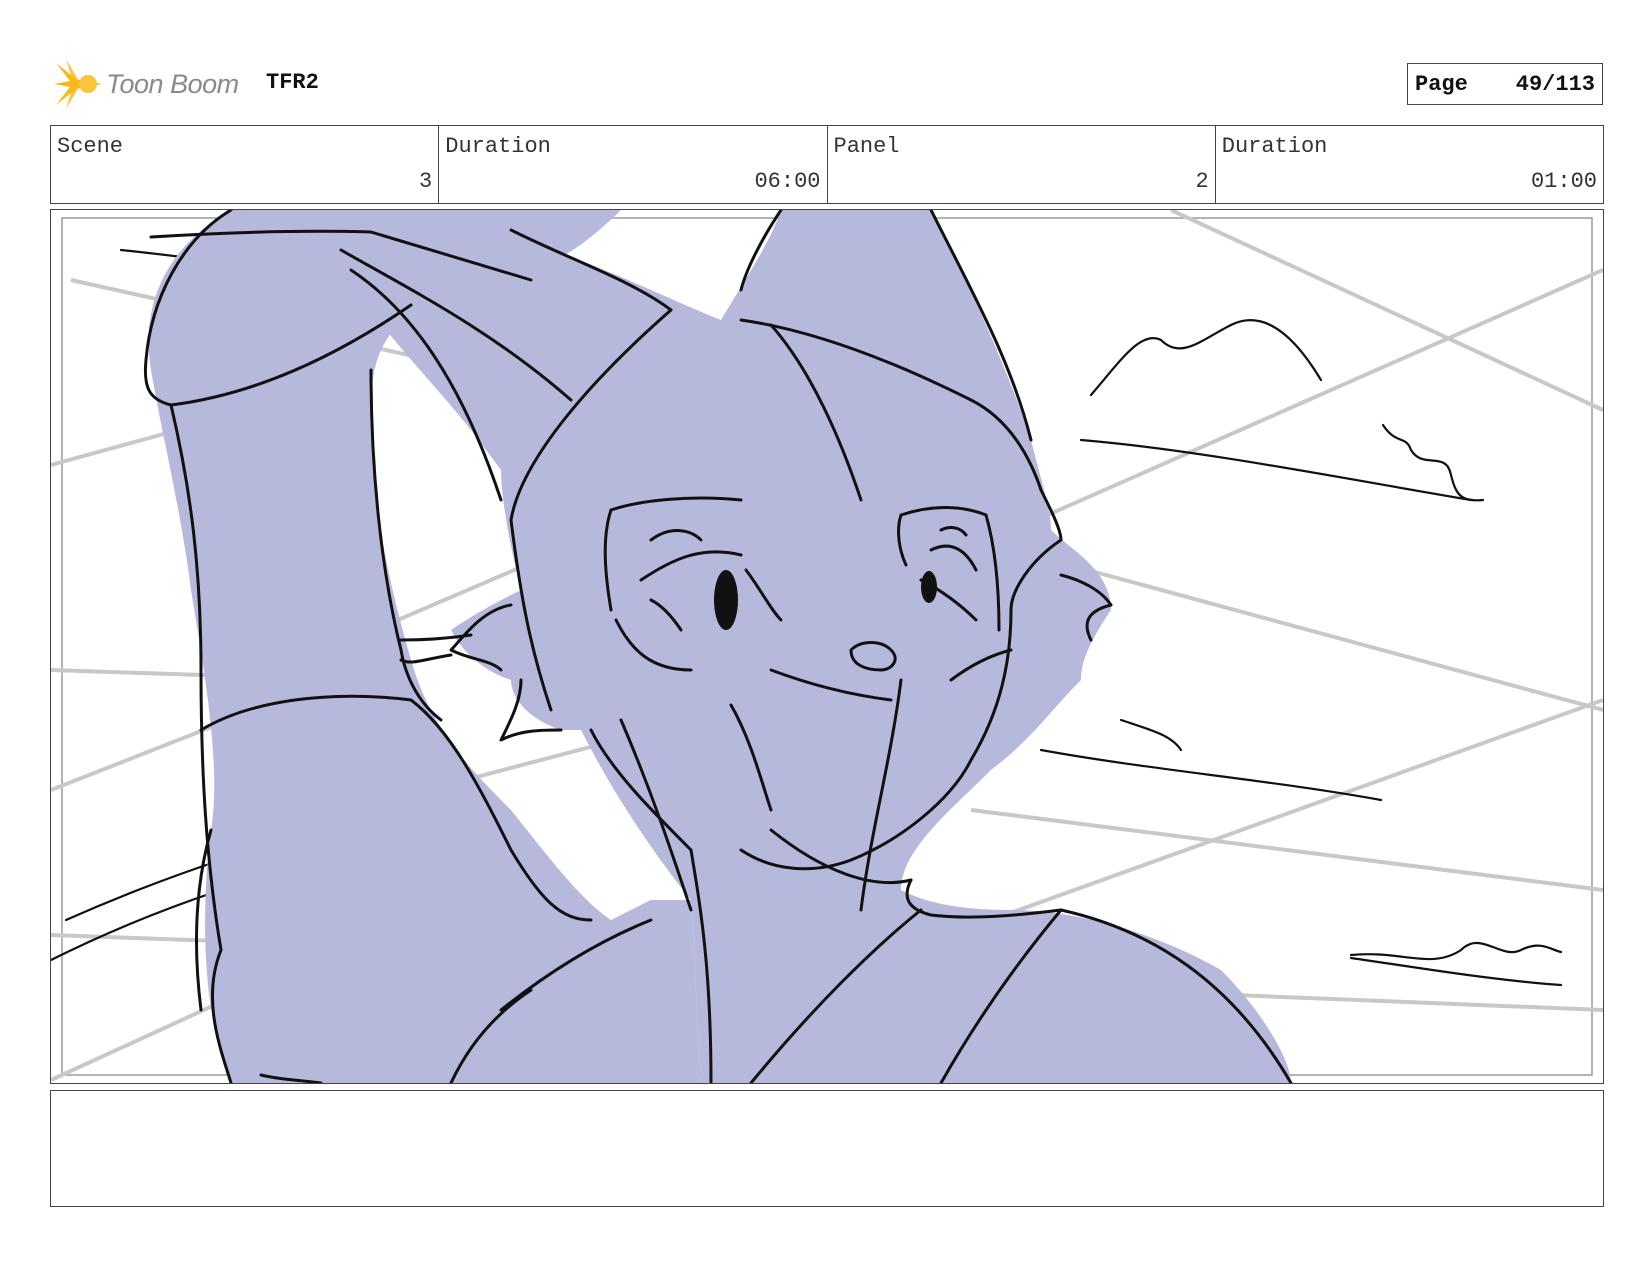 The height and width of the screenshot is (1275, 1650). Describe the element at coordinates (929, 587) in the screenshot. I see `right-pupil` at that location.